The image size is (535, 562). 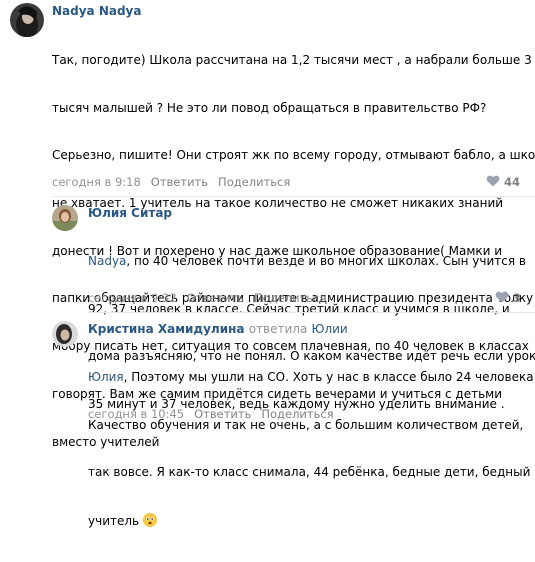 What do you see at coordinates (107, 261) in the screenshot?
I see `mention-link: Nadya` at bounding box center [107, 261].